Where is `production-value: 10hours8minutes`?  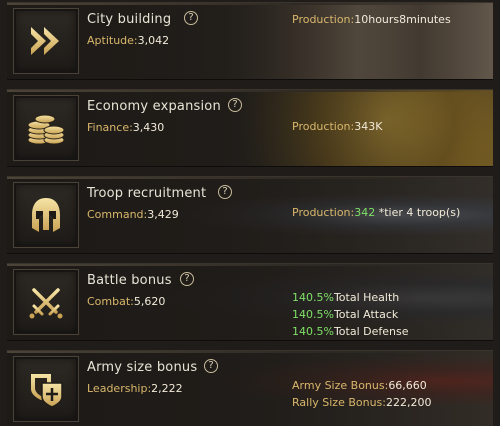
production-value: 10hours8minutes is located at coordinates (402, 19).